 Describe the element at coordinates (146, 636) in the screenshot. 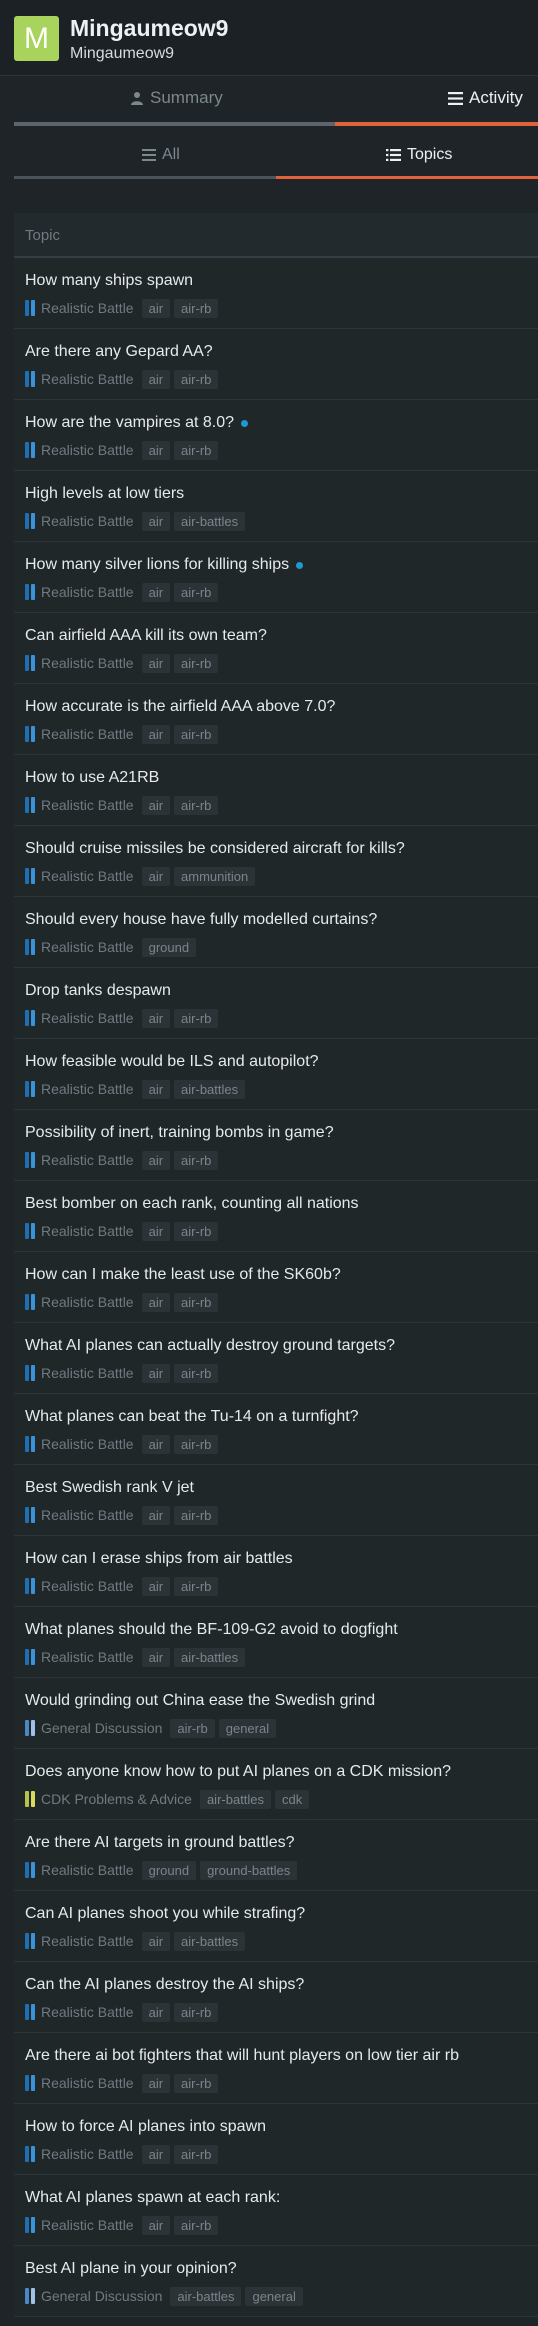

I see `topic-title-link: Can airfield AAA kill its own team?` at that location.